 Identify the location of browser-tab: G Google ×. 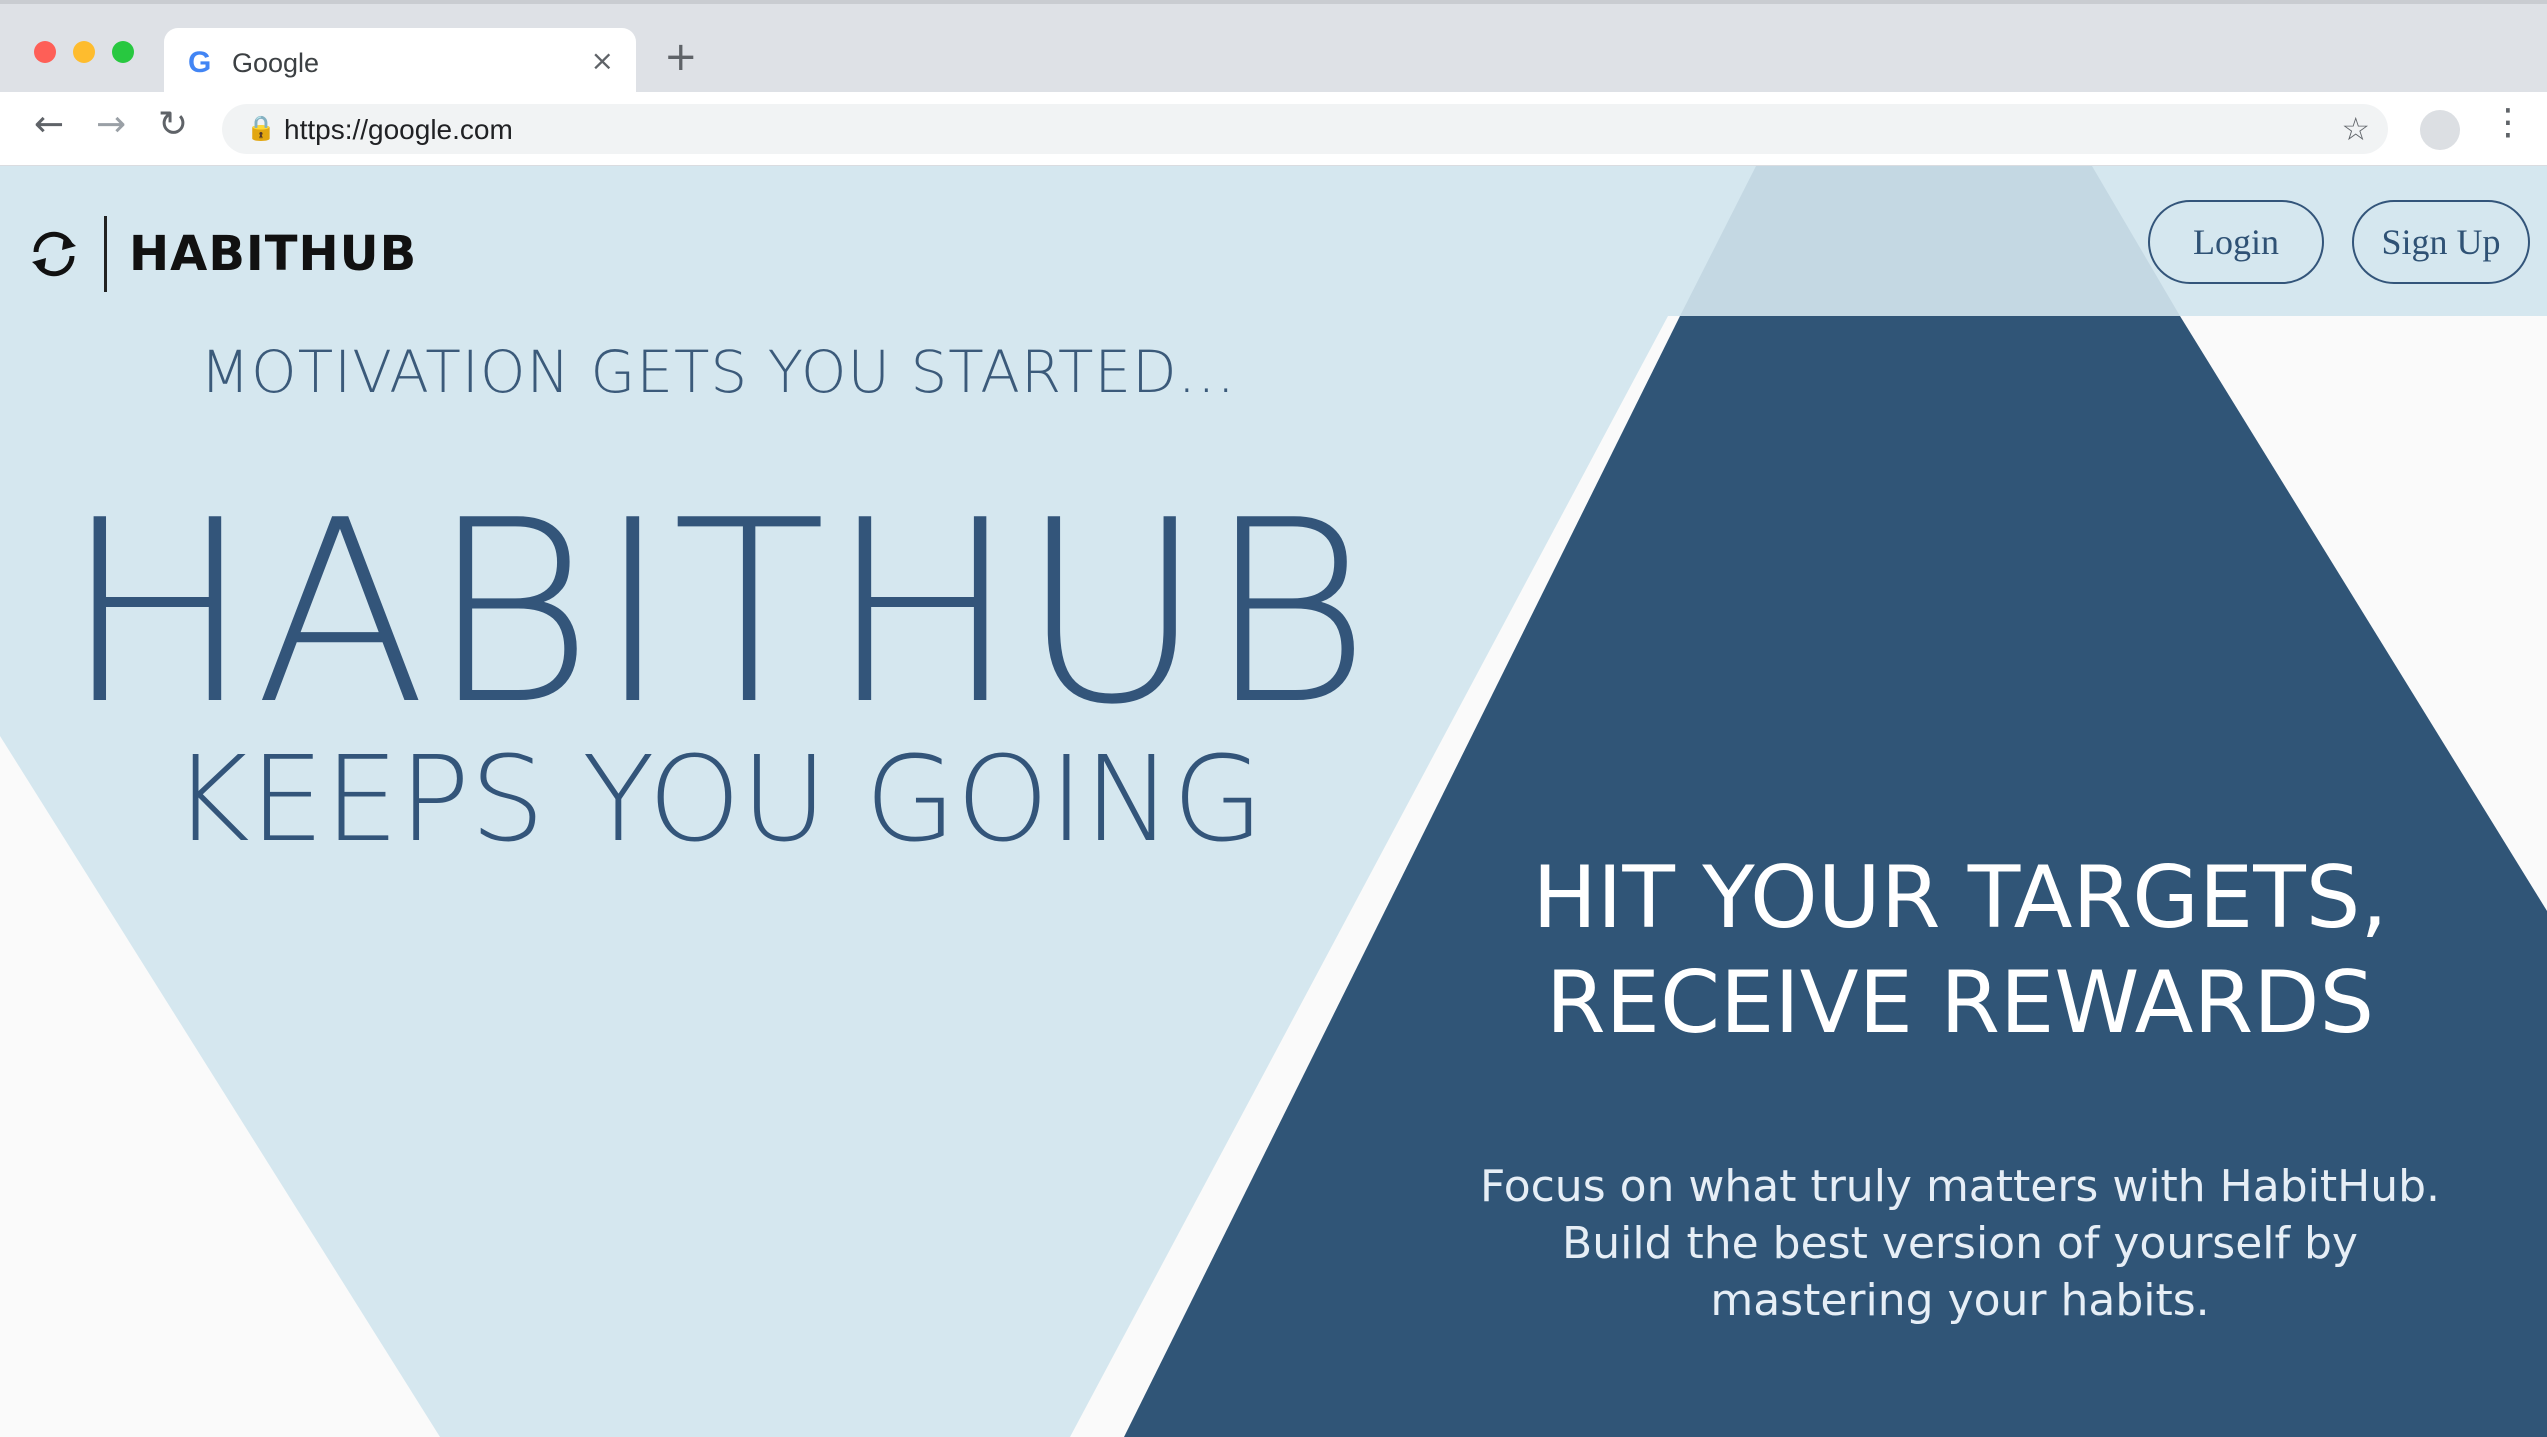
(400, 63).